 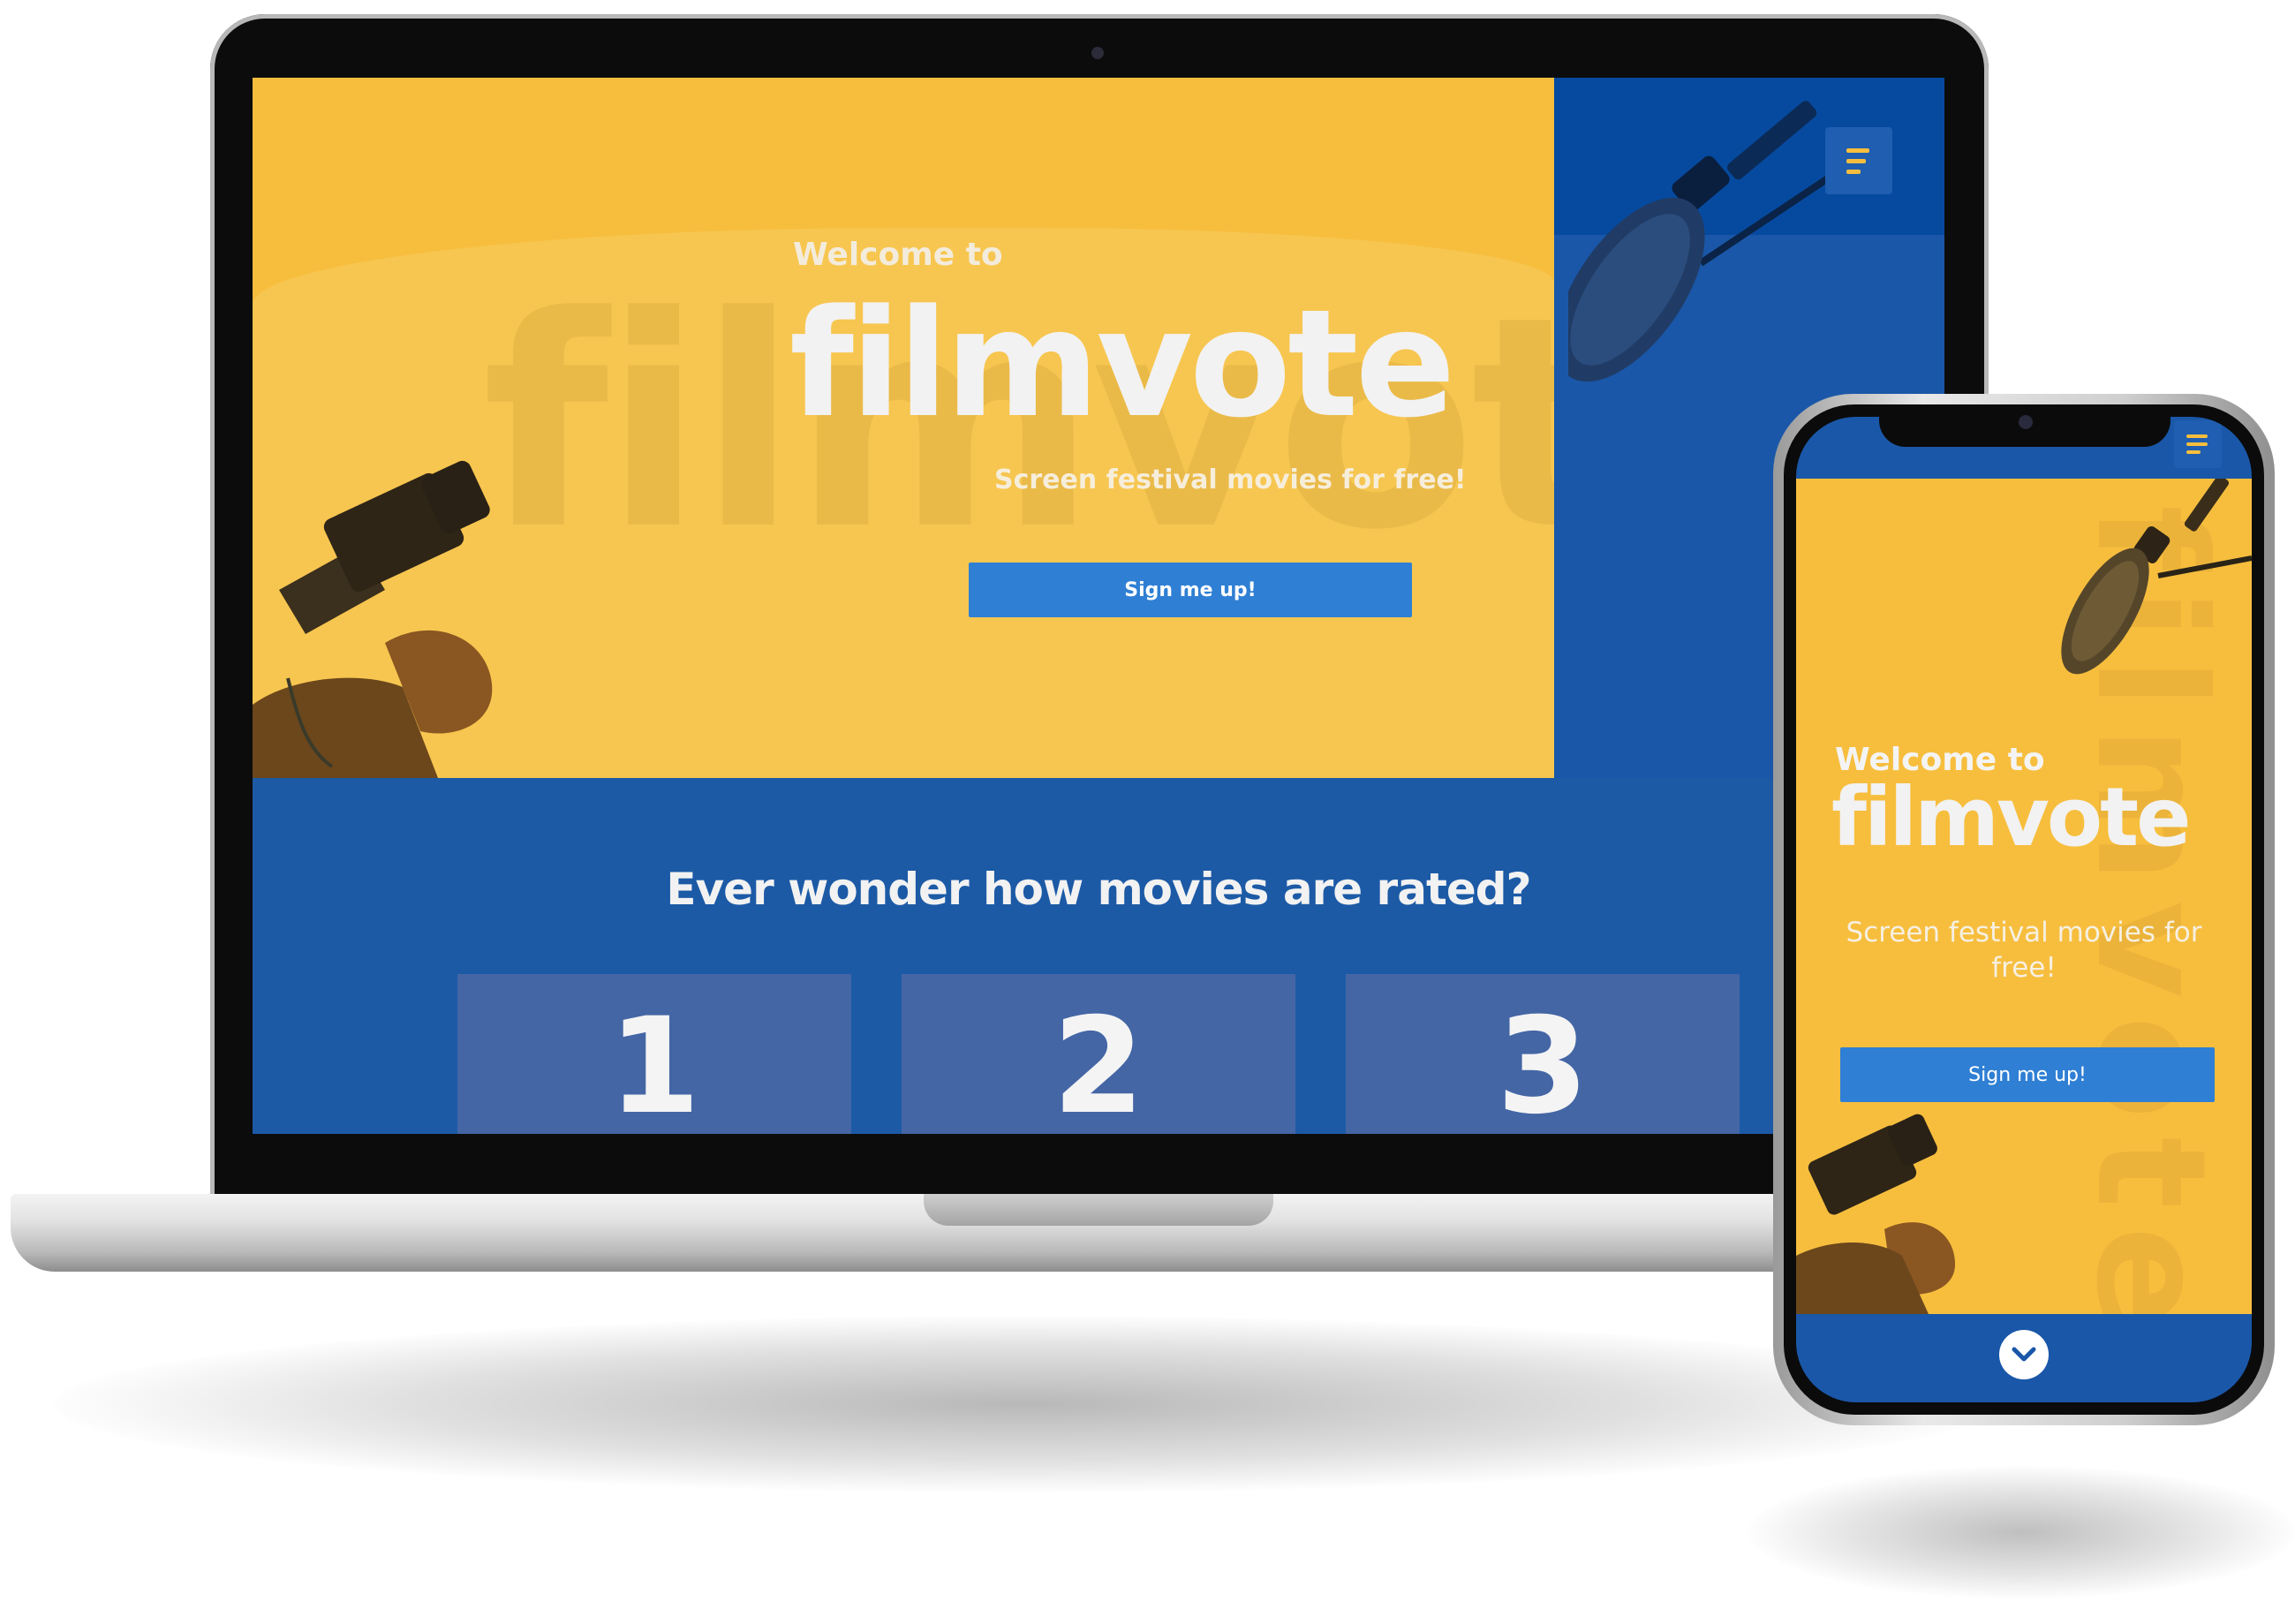 I want to click on scroll-down-chevron-icon, so click(x=2024, y=1354).